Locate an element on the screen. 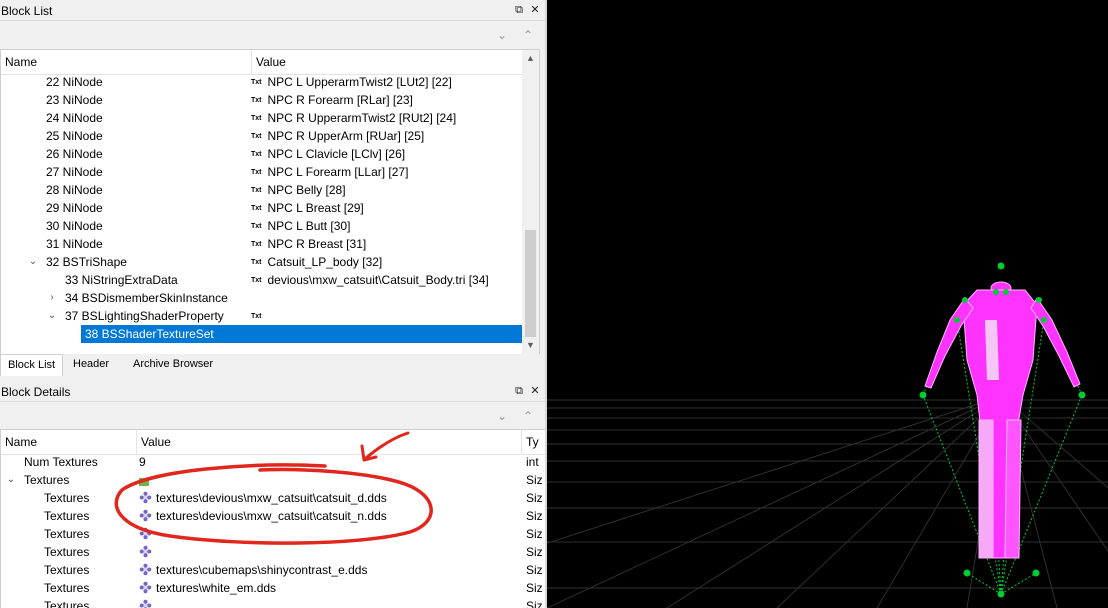 This screenshot has width=1108, height=608. red-annotation is located at coordinates (273, 488).